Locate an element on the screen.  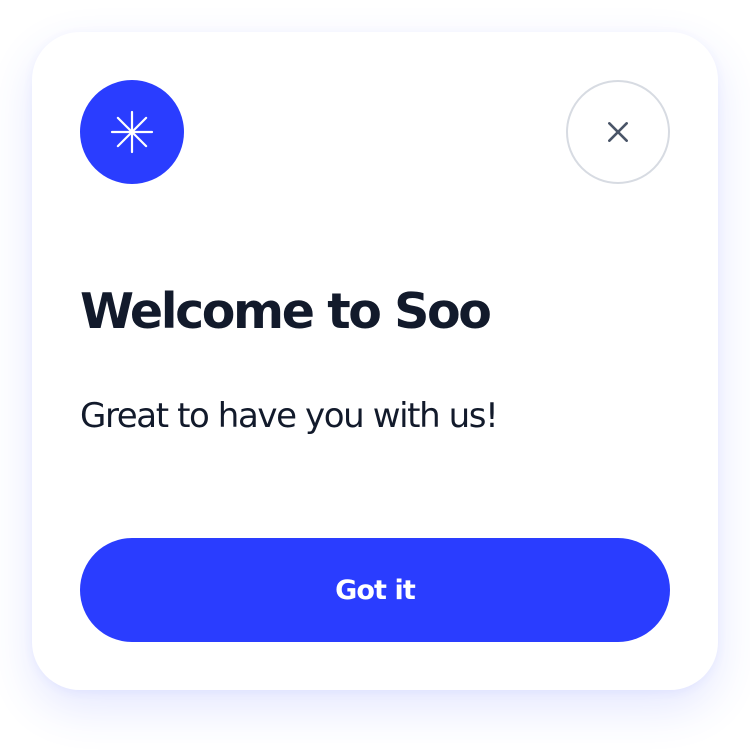
dialog-message: Great to have you with us! is located at coordinates (289, 416).